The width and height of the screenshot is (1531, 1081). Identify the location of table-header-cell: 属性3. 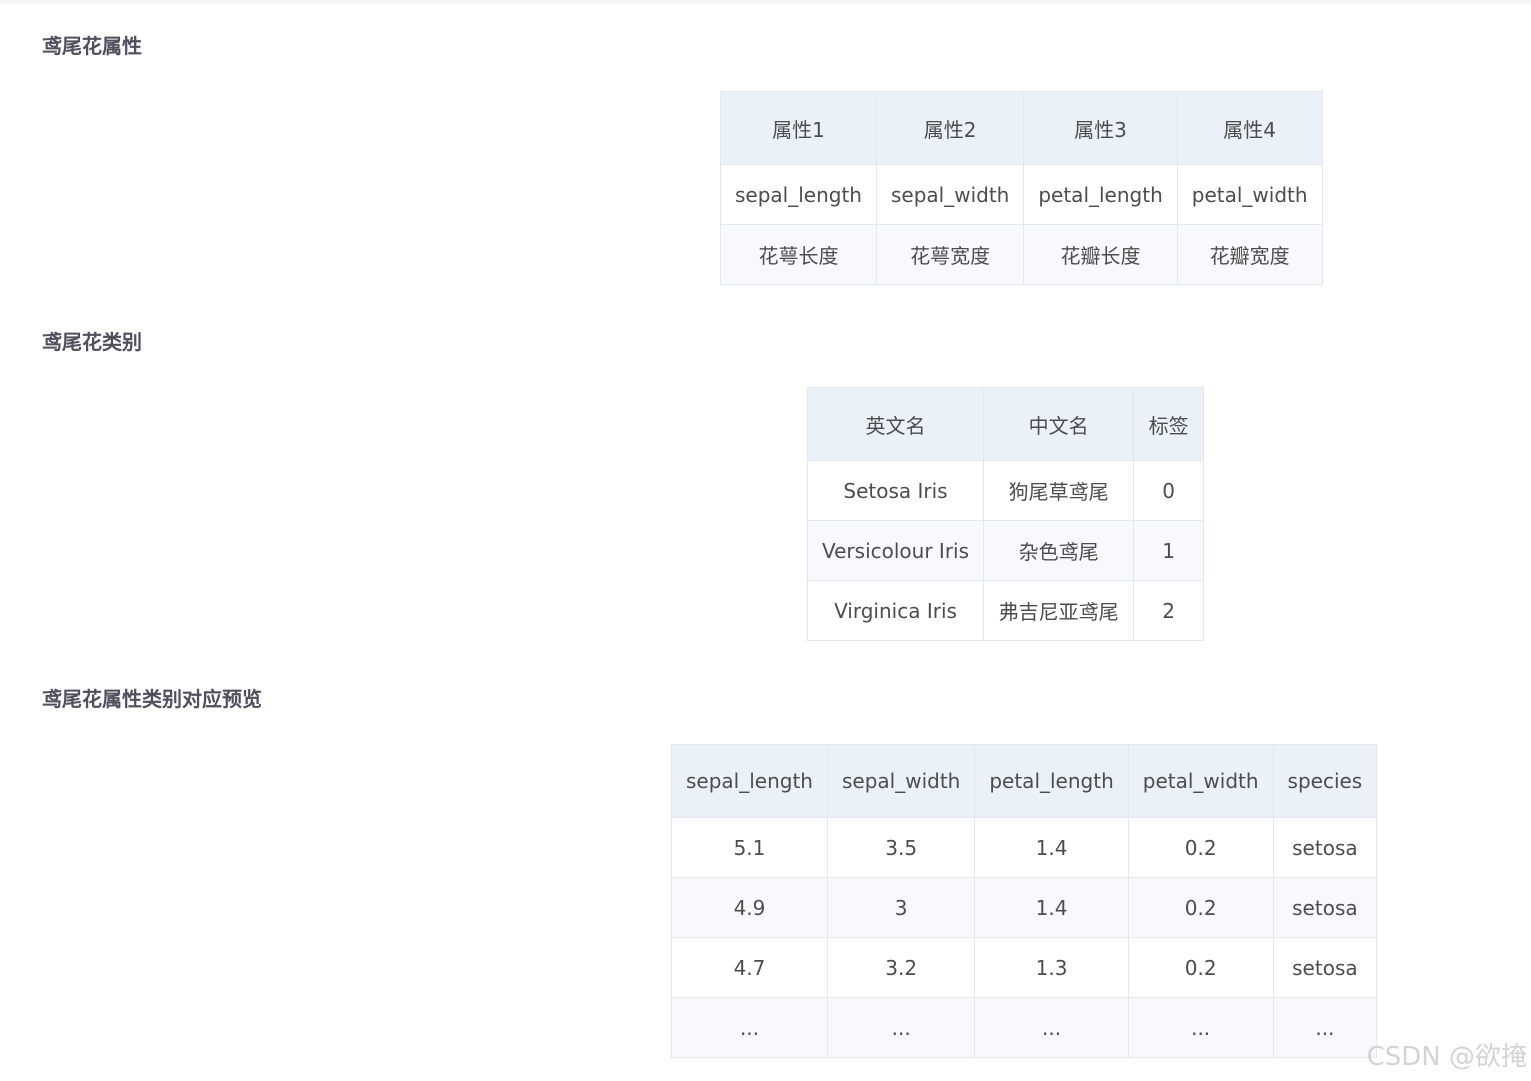
(1100, 128).